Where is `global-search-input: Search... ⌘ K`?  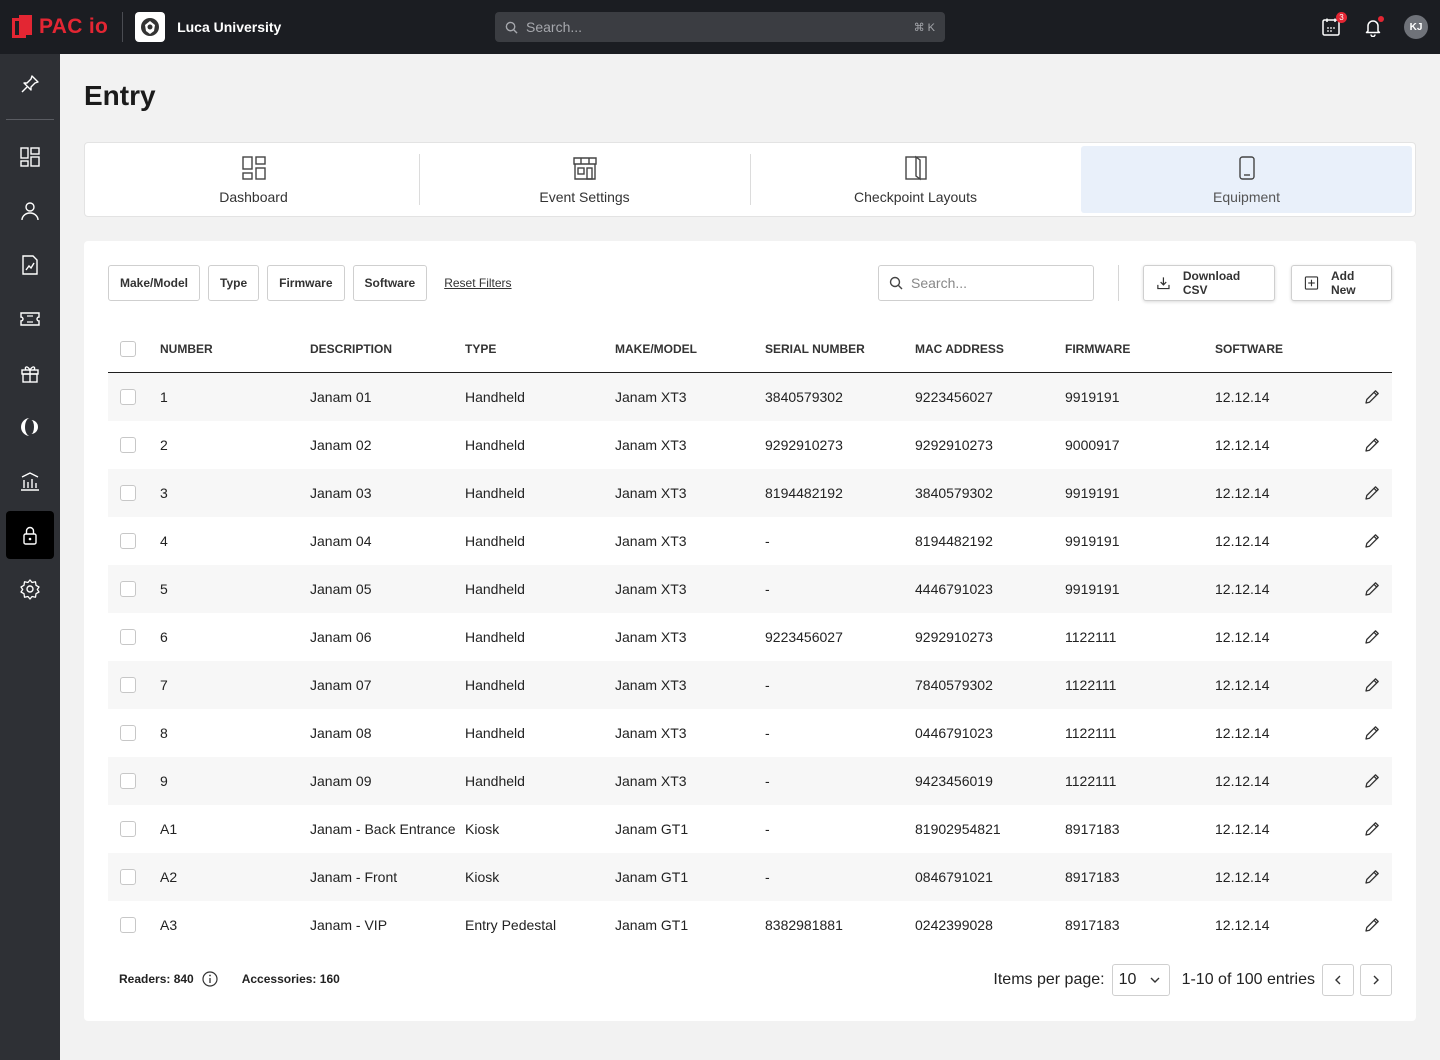
global-search-input: Search... ⌘ K is located at coordinates (720, 27).